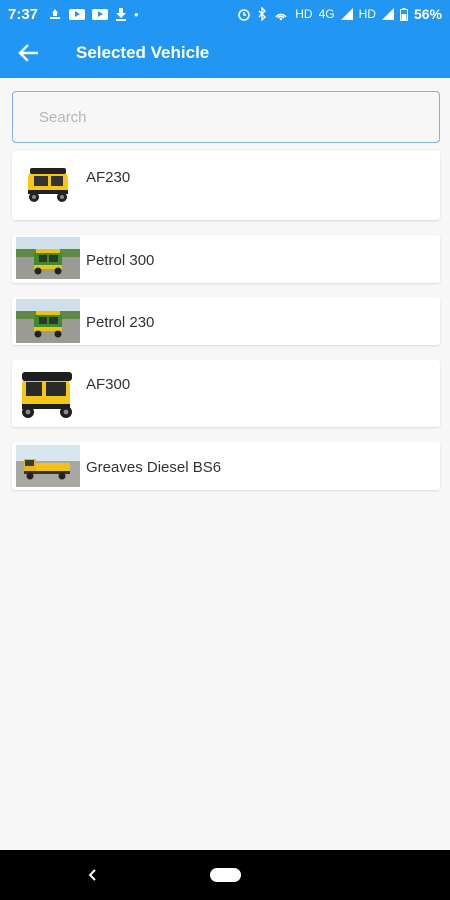  Describe the element at coordinates (120, 322) in the screenshot. I see `vehicle-name: Petrol 230` at that location.